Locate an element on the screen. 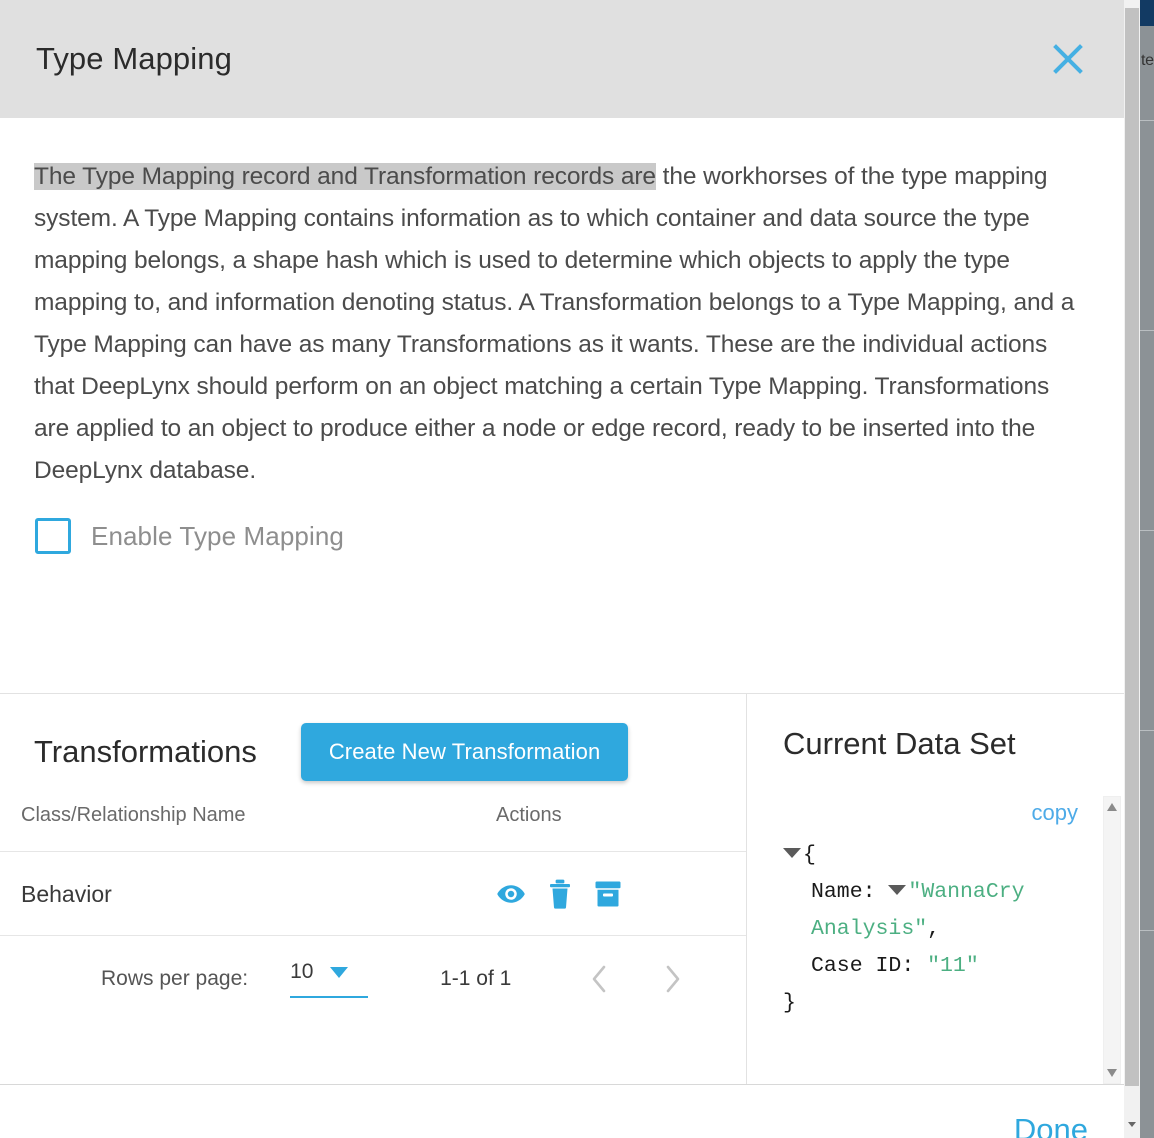 This screenshot has width=1154, height=1138. dialog-header: Type Mapping is located at coordinates (562, 59).